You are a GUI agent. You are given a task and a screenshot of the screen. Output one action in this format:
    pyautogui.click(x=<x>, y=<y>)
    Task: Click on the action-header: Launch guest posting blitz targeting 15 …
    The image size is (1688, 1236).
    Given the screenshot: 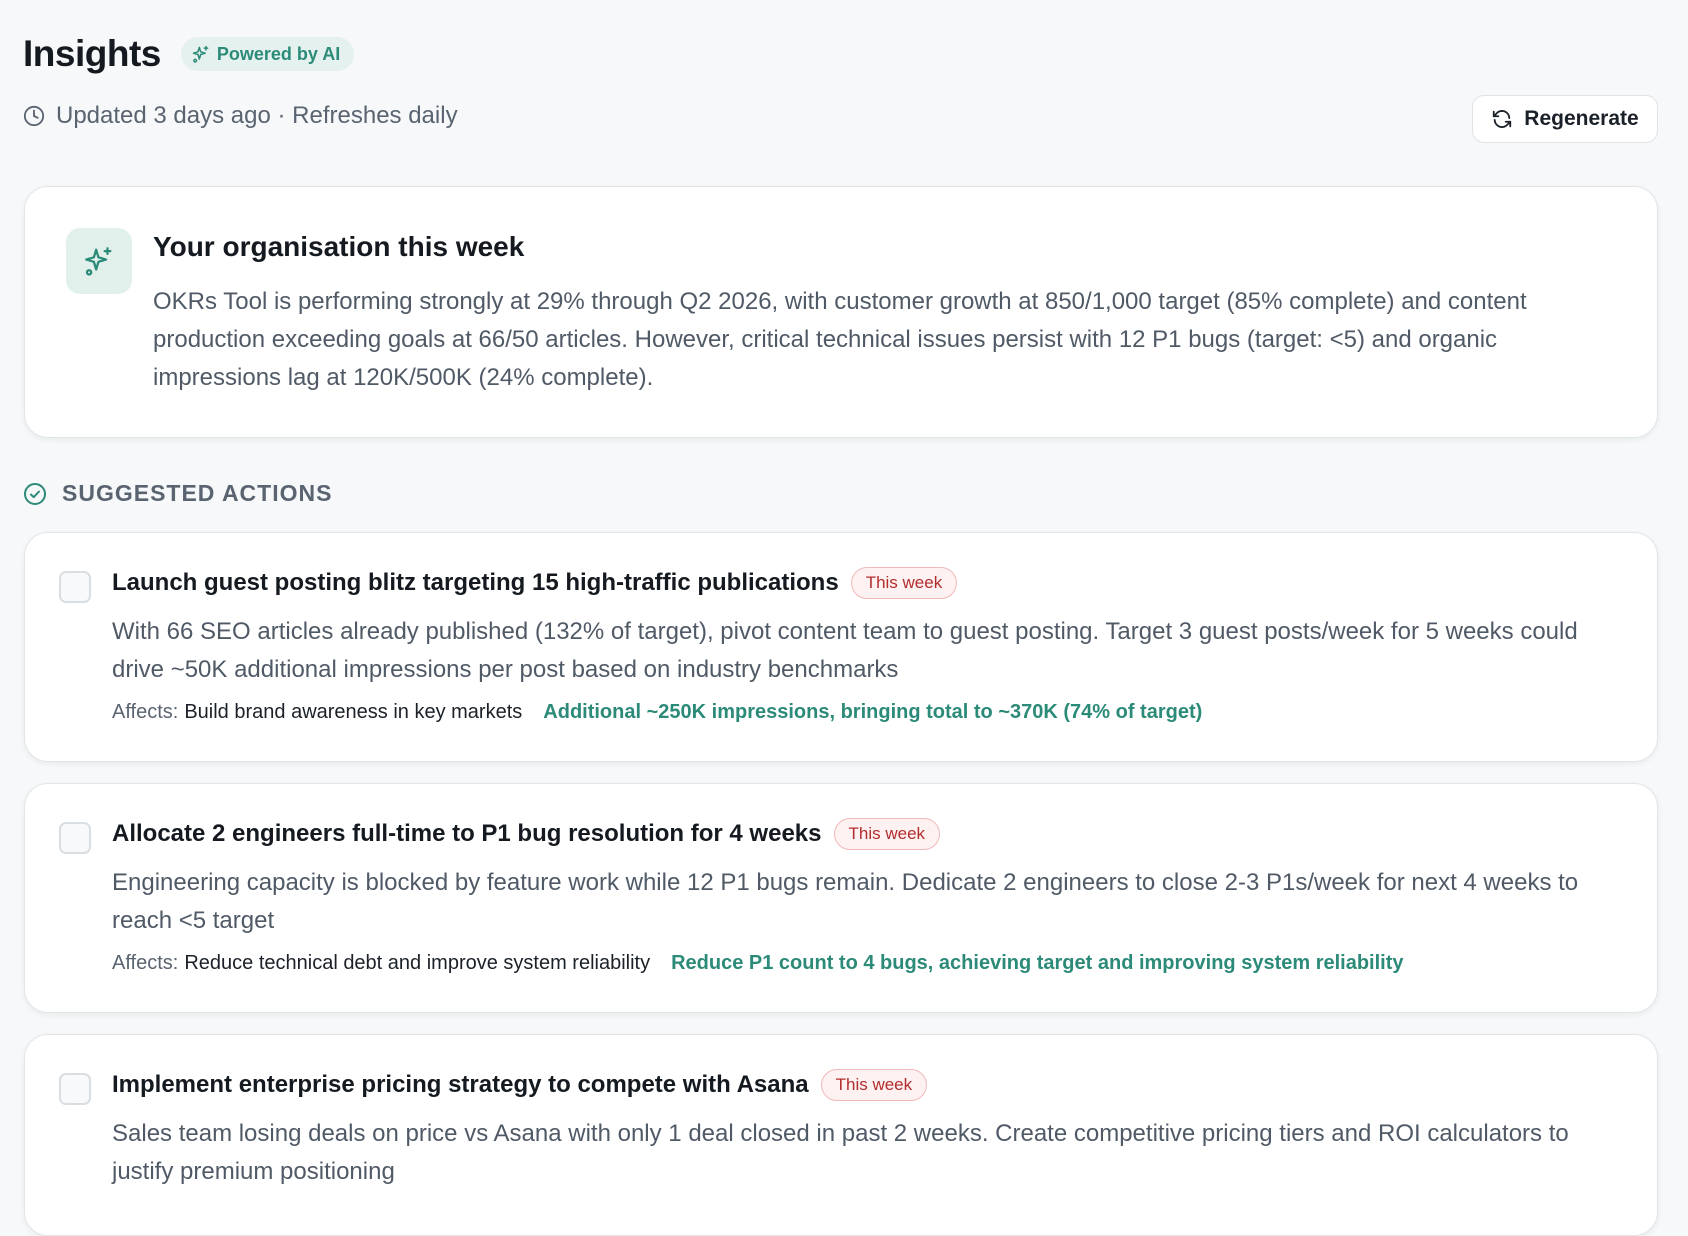 What is the action you would take?
    pyautogui.click(x=535, y=583)
    